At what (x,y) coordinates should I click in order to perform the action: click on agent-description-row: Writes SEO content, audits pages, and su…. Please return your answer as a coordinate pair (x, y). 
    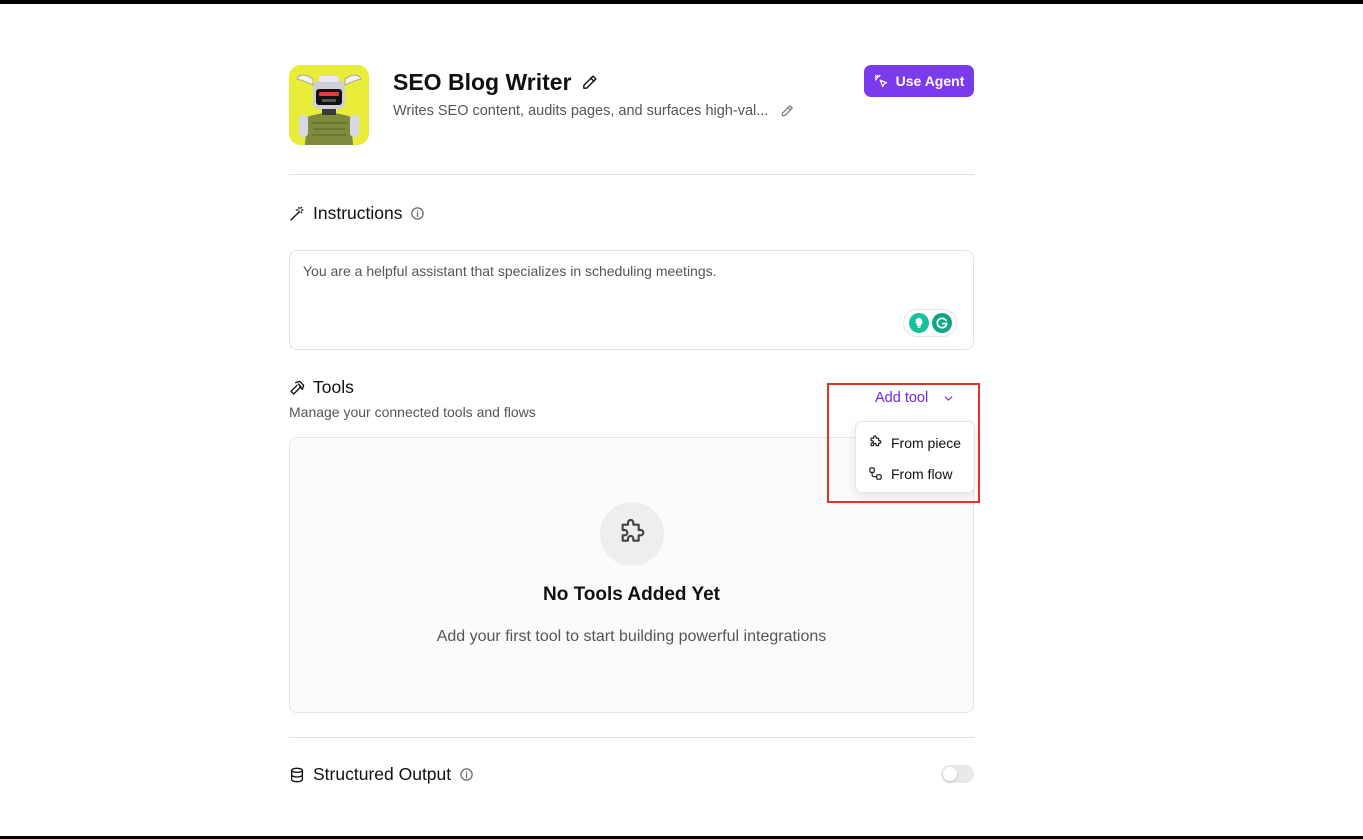
    Looking at the image, I should click on (593, 111).